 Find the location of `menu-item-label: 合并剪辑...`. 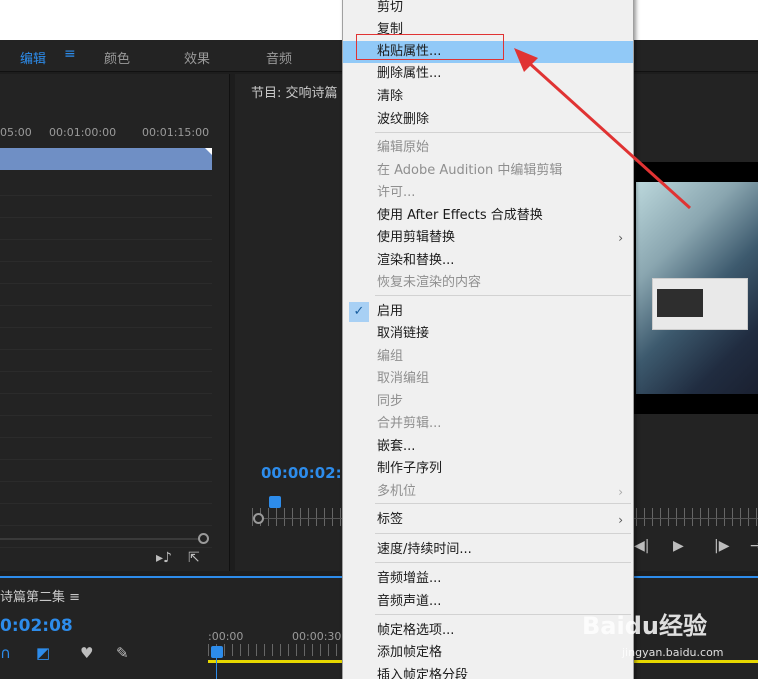

menu-item-label: 合并剪辑... is located at coordinates (409, 423).